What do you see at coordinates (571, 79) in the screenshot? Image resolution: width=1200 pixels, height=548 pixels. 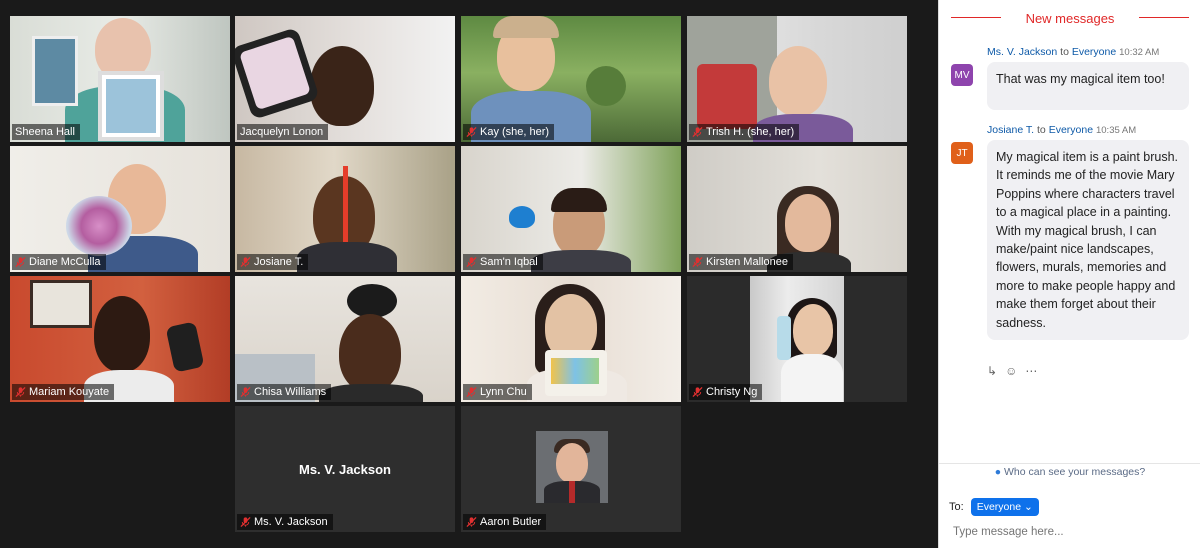 I see `video-tile-kay: Kay (she, her)` at bounding box center [571, 79].